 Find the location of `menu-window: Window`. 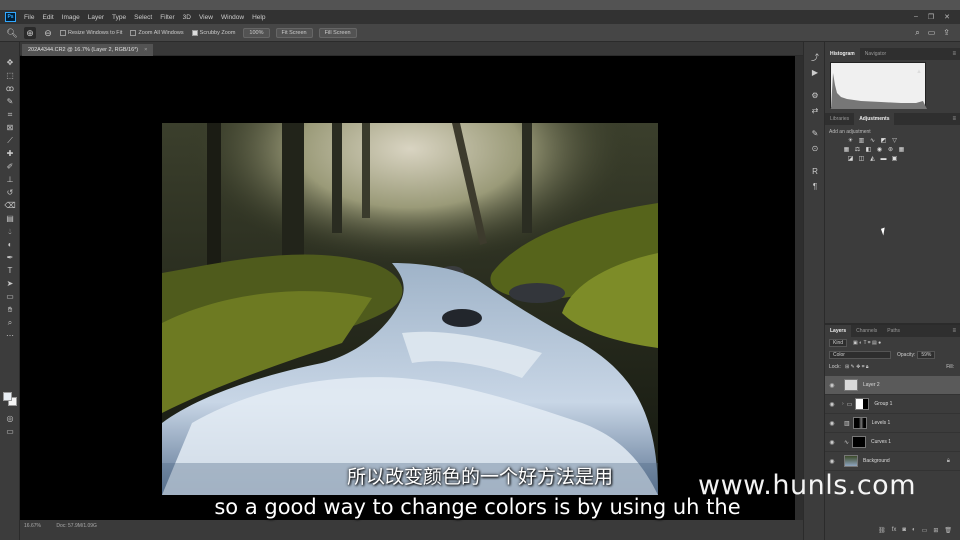

menu-window: Window is located at coordinates (232, 17).